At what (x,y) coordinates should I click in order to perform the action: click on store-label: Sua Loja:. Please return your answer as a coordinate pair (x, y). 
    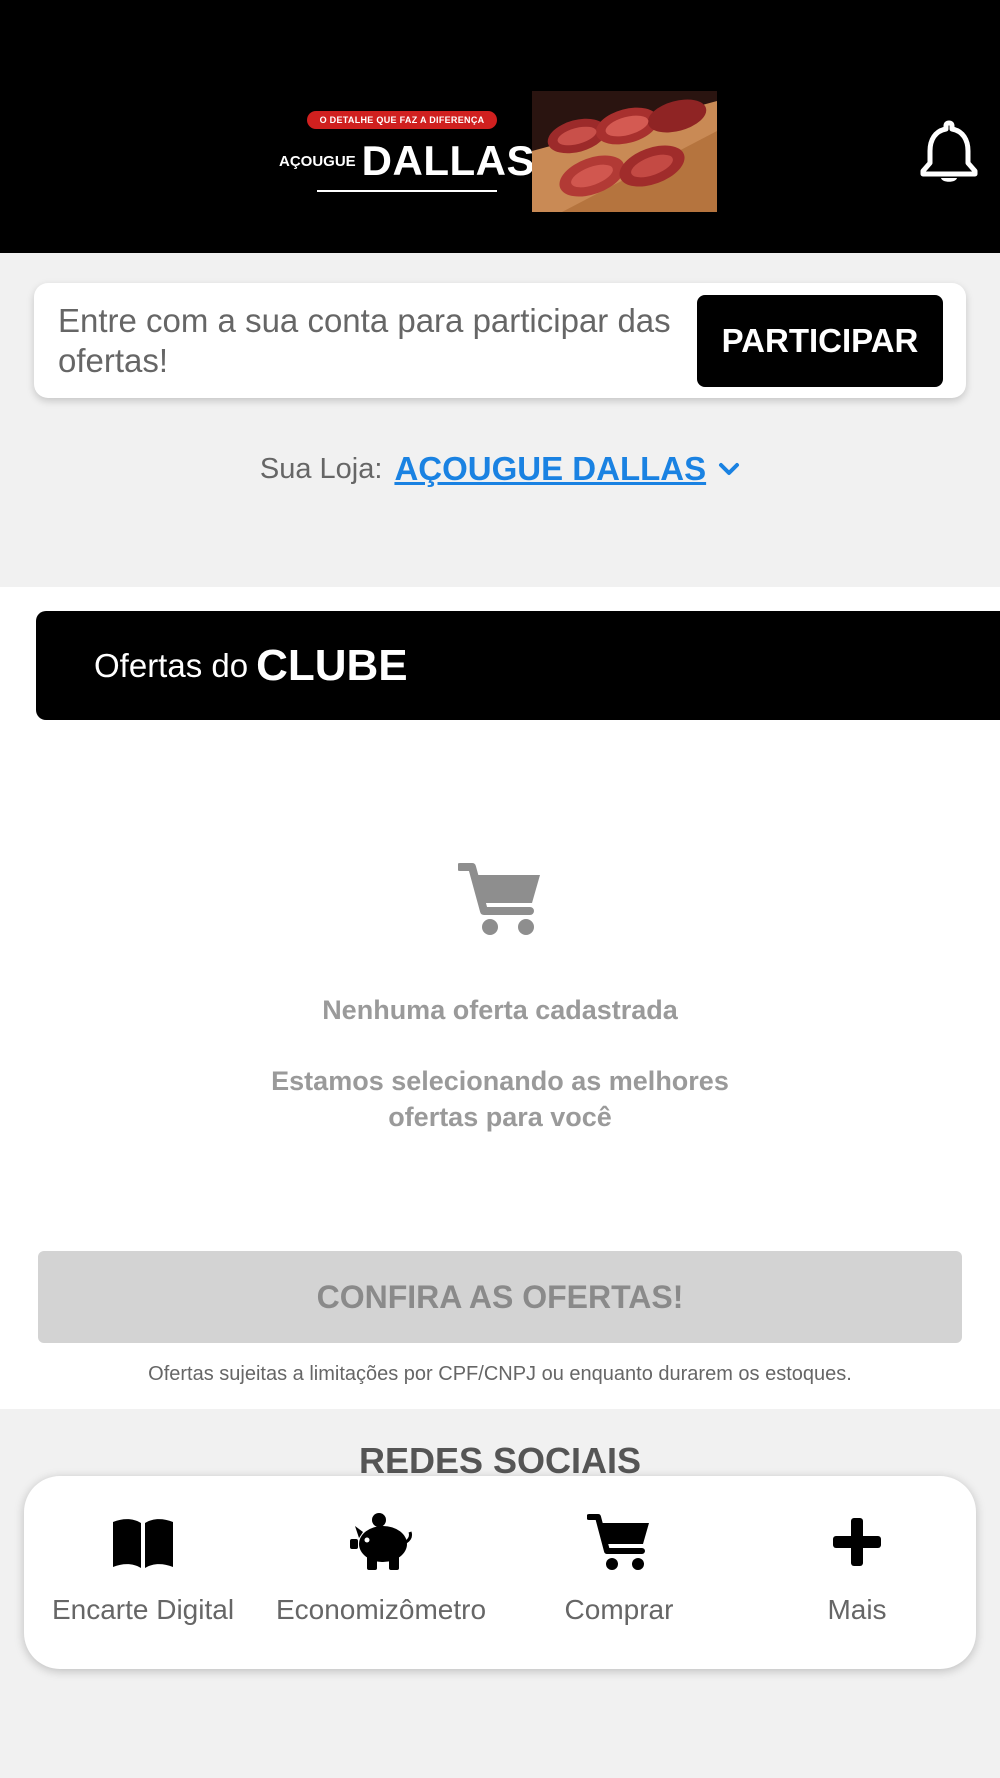
    Looking at the image, I should click on (321, 468).